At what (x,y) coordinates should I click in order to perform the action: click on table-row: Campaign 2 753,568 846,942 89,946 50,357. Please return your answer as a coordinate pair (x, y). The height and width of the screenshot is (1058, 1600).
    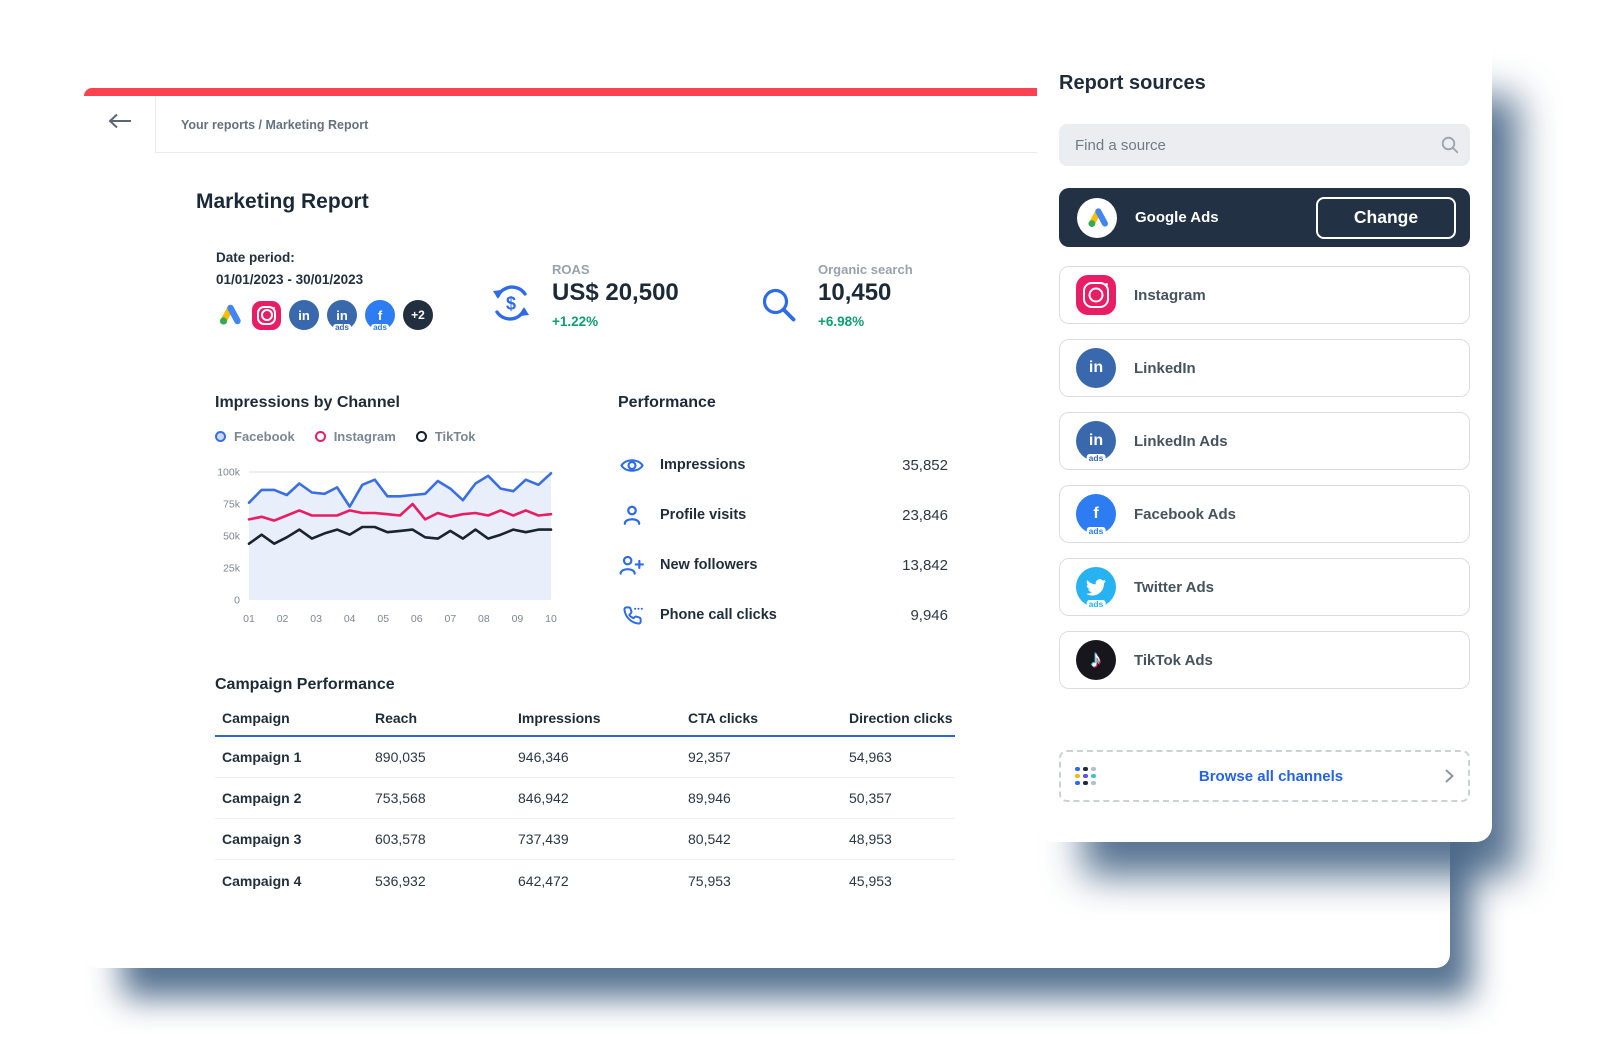
    Looking at the image, I should click on (585, 798).